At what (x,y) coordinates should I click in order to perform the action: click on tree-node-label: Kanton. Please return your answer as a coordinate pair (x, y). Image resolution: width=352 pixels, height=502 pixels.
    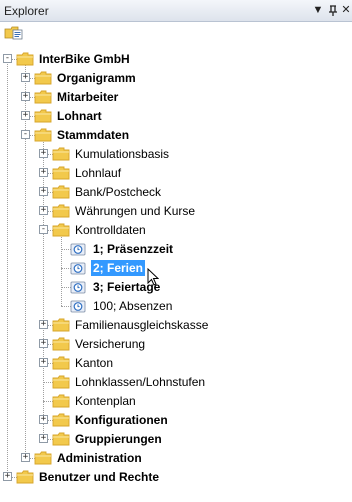
    Looking at the image, I should click on (94, 363).